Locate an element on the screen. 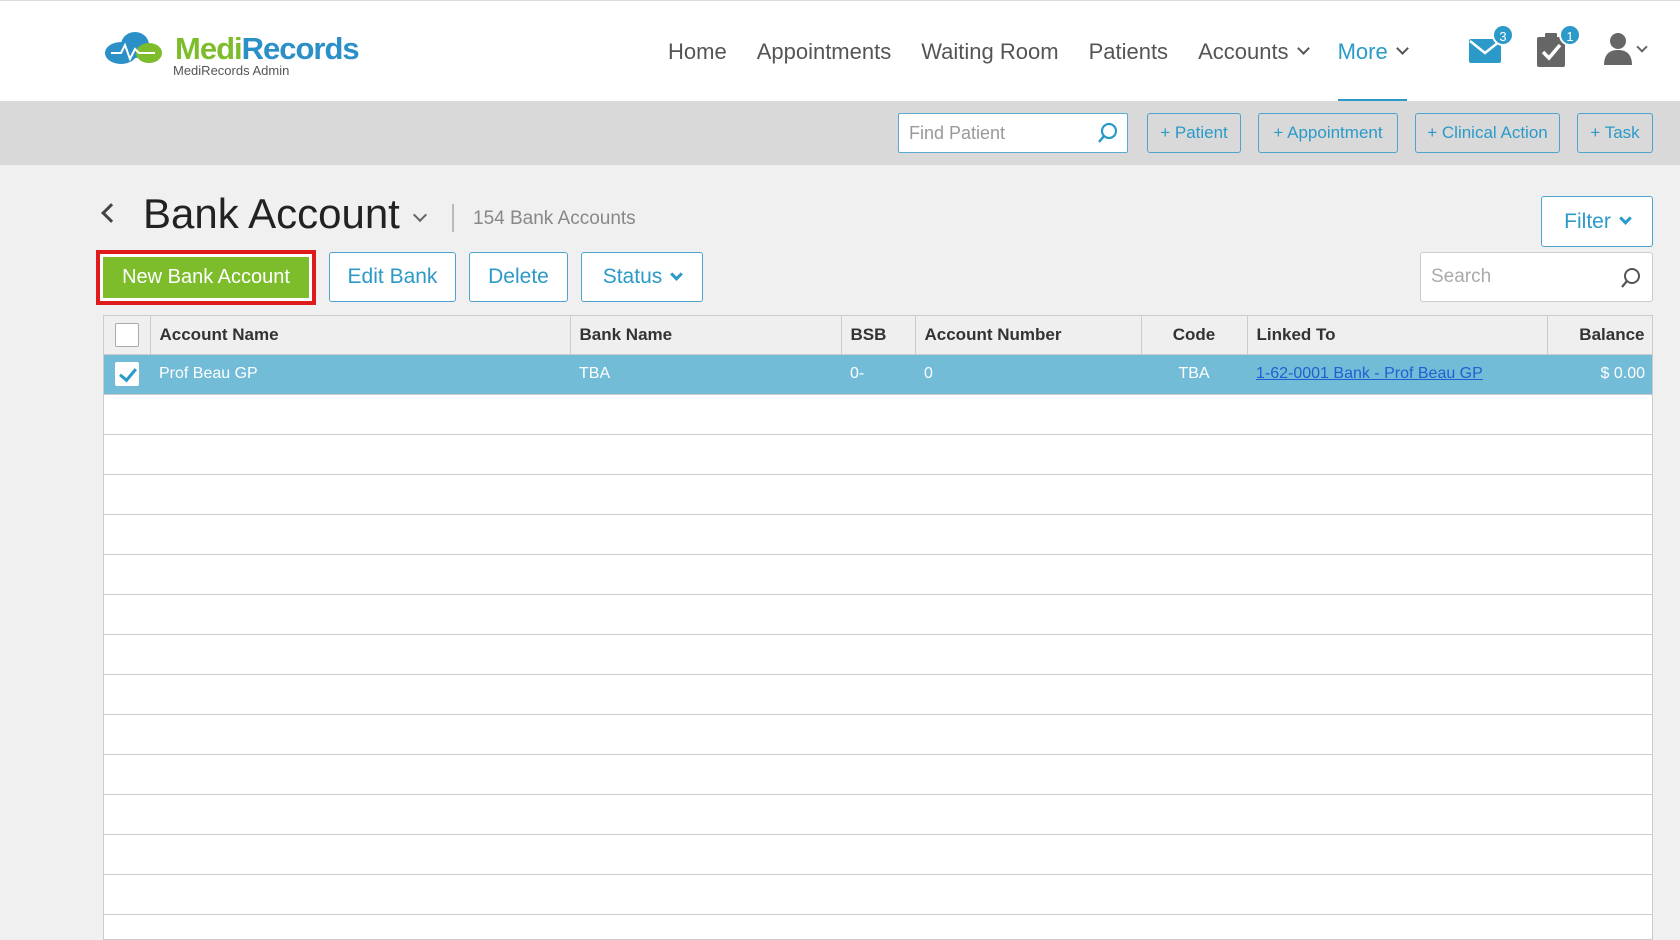  select-all-cell is located at coordinates (127, 335).